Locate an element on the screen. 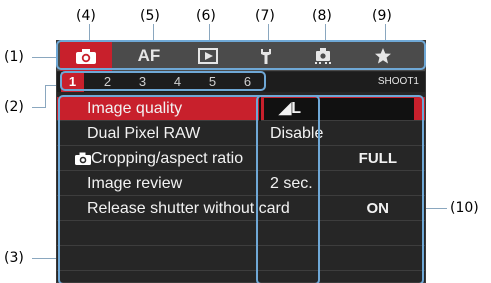  callout-5: (5) is located at coordinates (150, 16).